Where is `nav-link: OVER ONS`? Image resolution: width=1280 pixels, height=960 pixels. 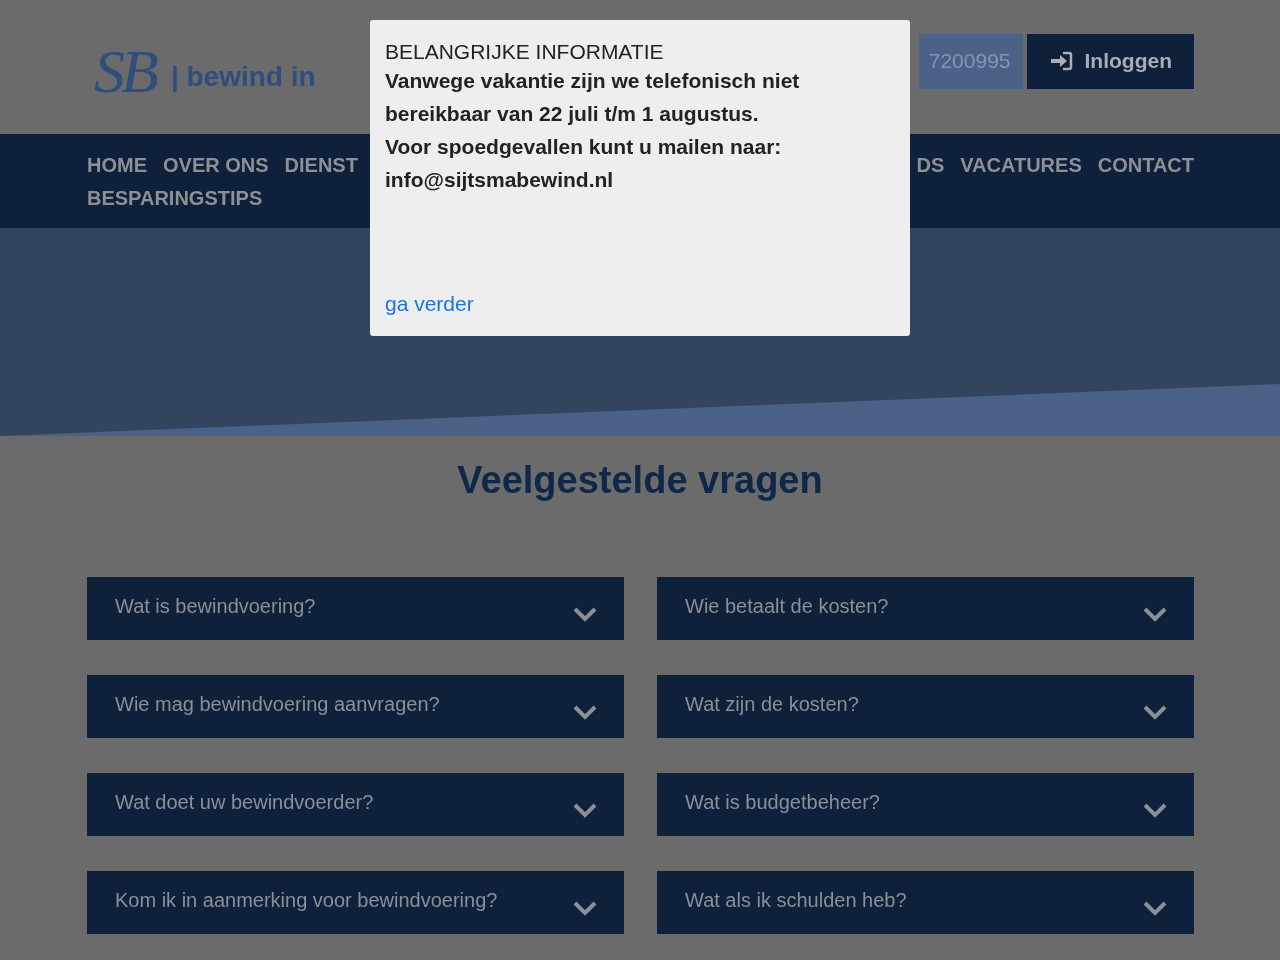 nav-link: OVER ONS is located at coordinates (216, 165).